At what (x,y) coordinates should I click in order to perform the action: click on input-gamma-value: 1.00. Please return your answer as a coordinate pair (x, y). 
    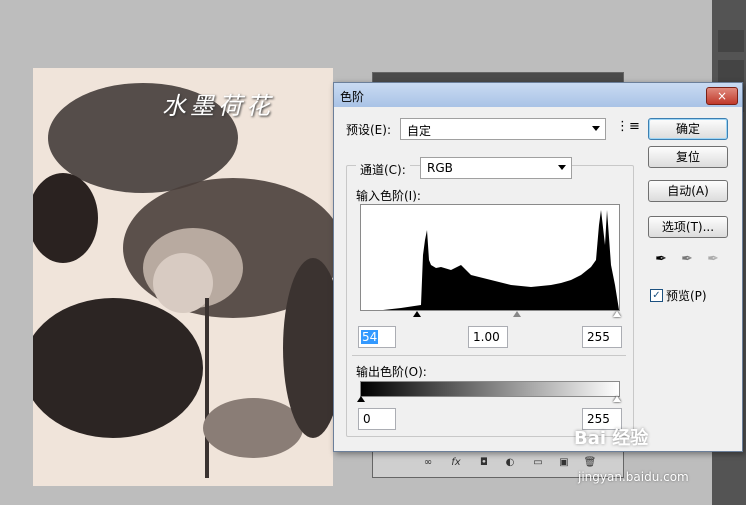
    Looking at the image, I should click on (486, 337).